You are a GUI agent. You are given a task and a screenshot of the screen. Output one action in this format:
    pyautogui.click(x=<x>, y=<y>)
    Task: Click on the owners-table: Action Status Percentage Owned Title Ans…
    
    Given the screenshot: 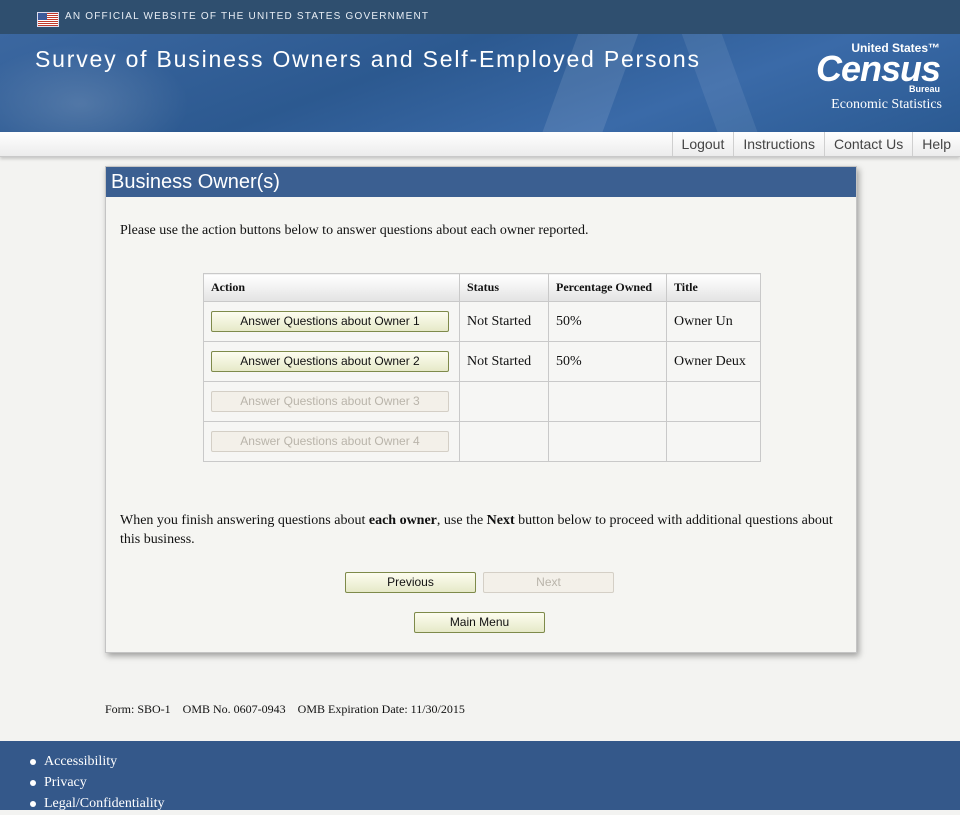 What is the action you would take?
    pyautogui.click(x=482, y=367)
    